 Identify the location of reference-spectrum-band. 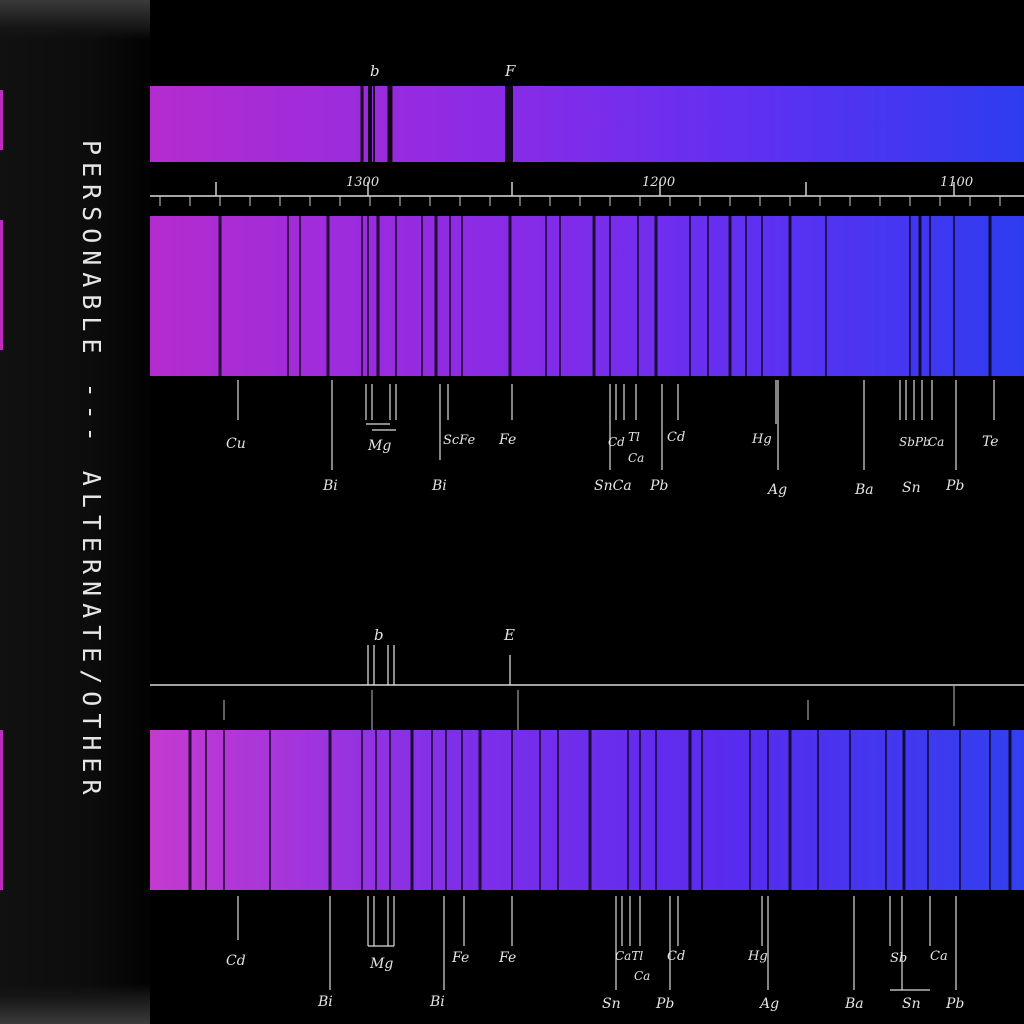
(587, 124).